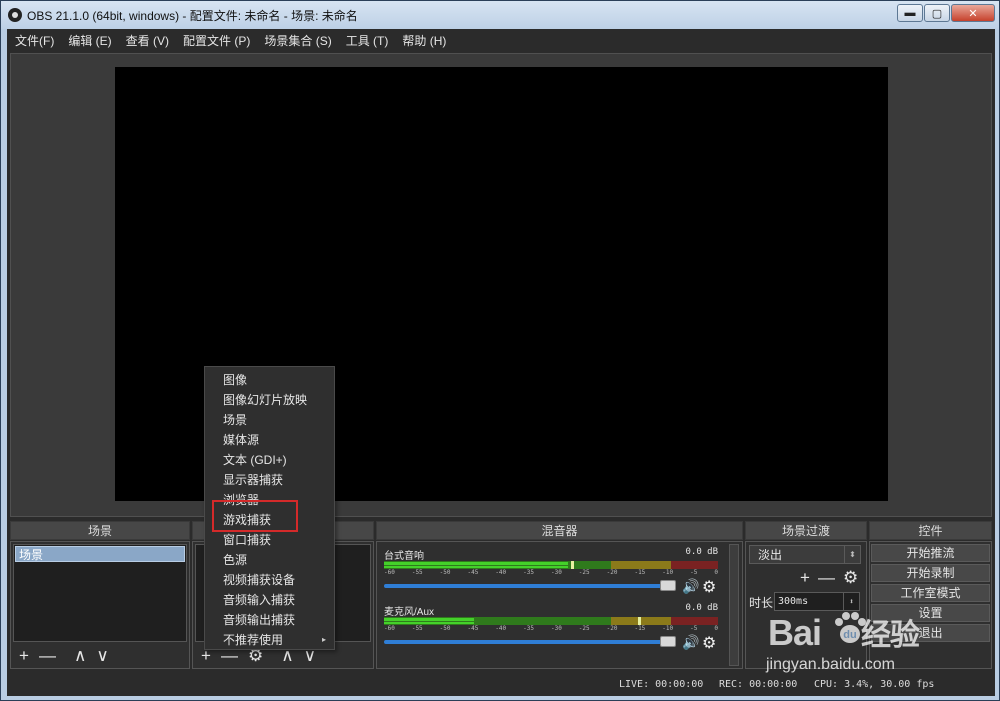 Image resolution: width=1000 pixels, height=701 pixels. Describe the element at coordinates (147, 40) in the screenshot. I see `menu-view: 查看 (V)` at that location.